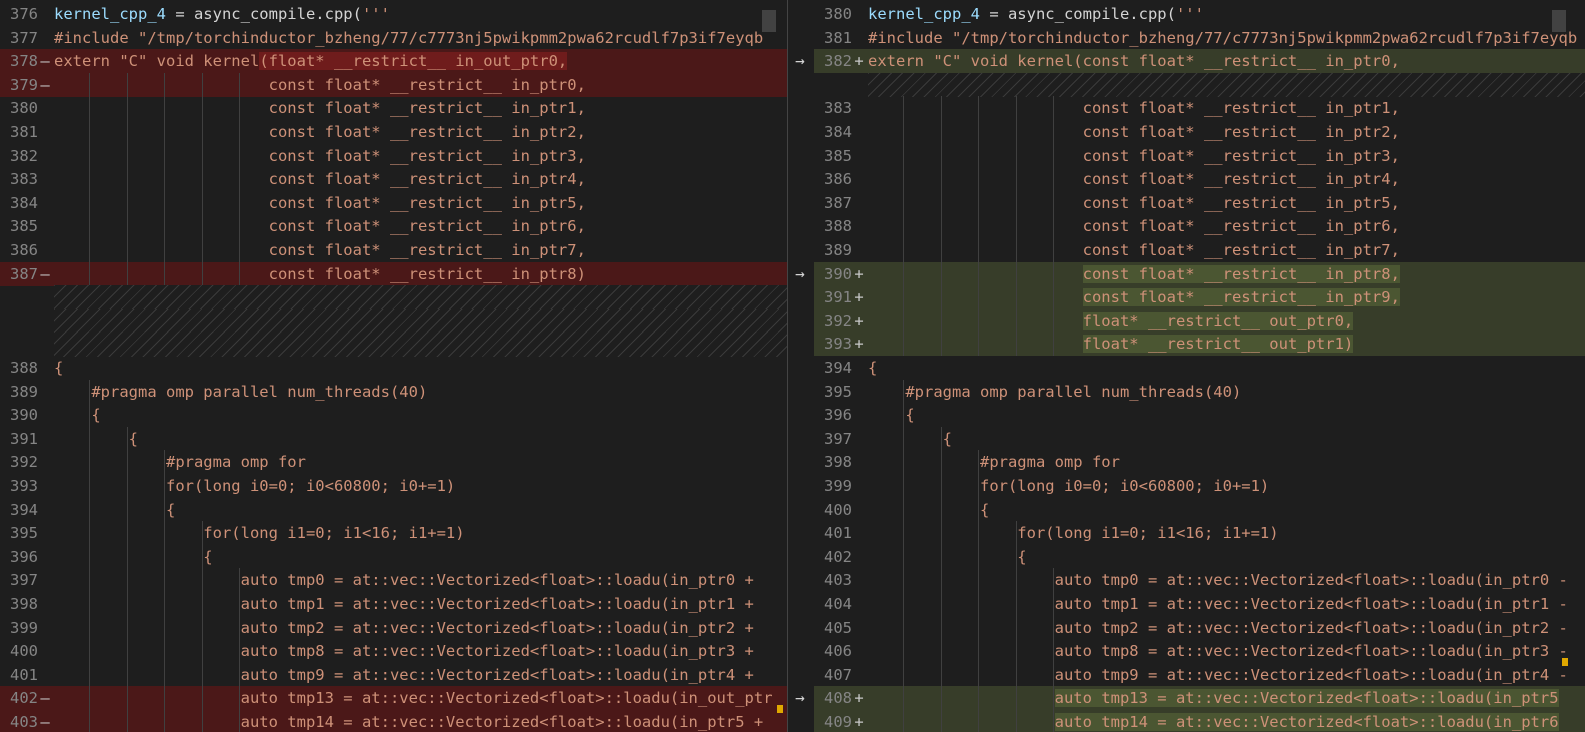  I want to click on code-line: 387 const float* __restrict__ in_ptr5,, so click(1199, 202).